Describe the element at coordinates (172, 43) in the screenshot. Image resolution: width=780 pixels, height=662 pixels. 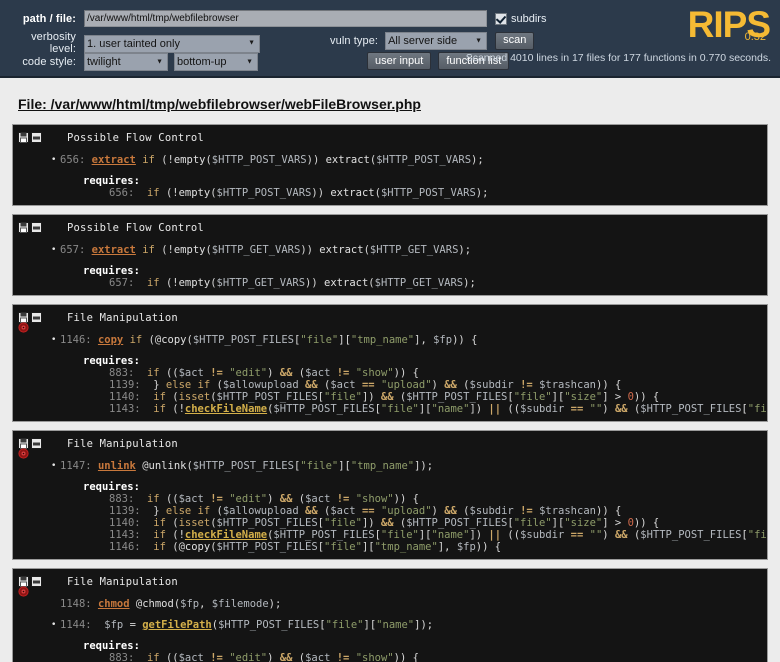
I see `verbosity-select: 1. user tainted only` at that location.